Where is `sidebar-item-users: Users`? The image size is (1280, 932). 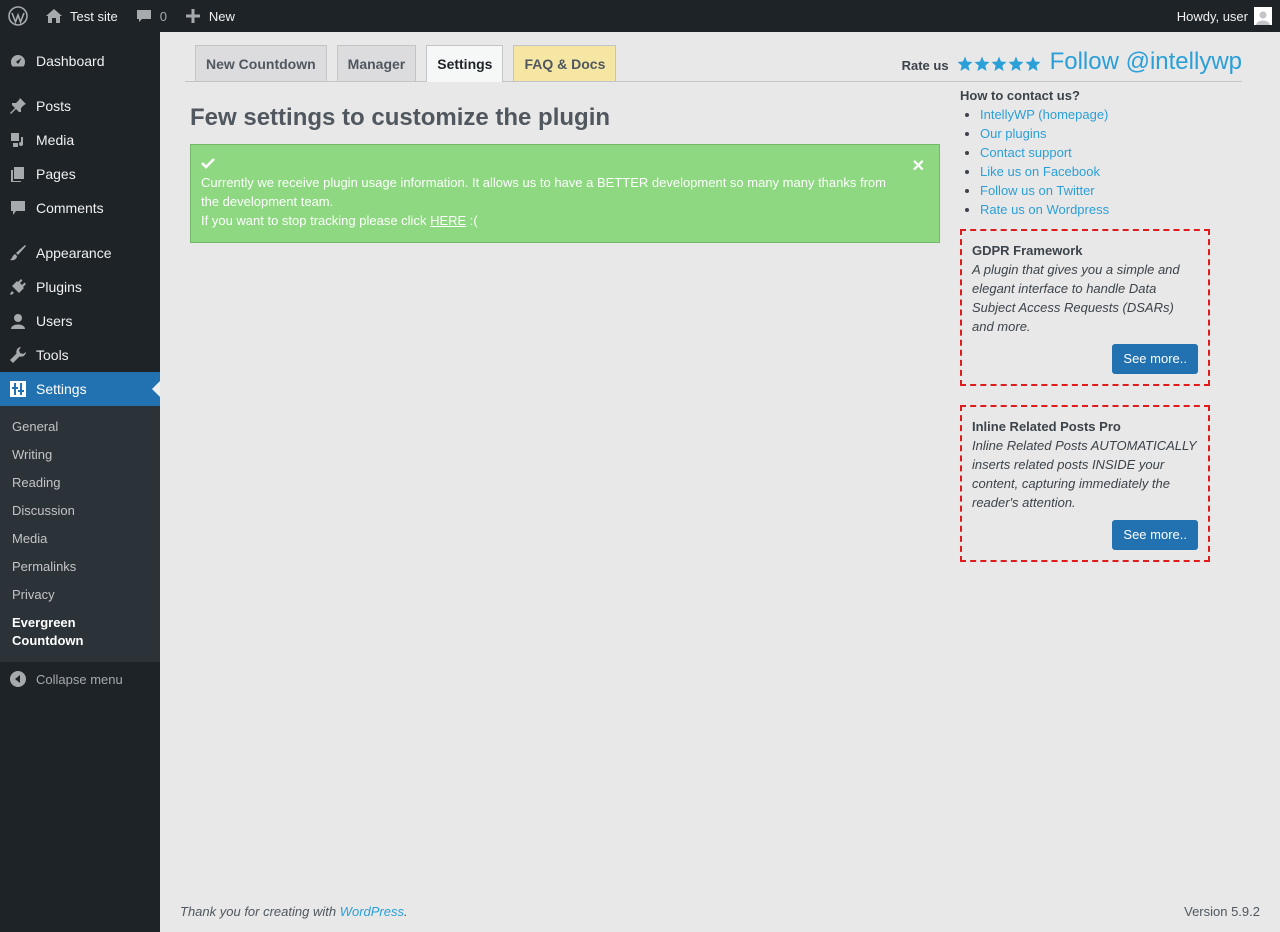
sidebar-item-users: Users is located at coordinates (80, 321).